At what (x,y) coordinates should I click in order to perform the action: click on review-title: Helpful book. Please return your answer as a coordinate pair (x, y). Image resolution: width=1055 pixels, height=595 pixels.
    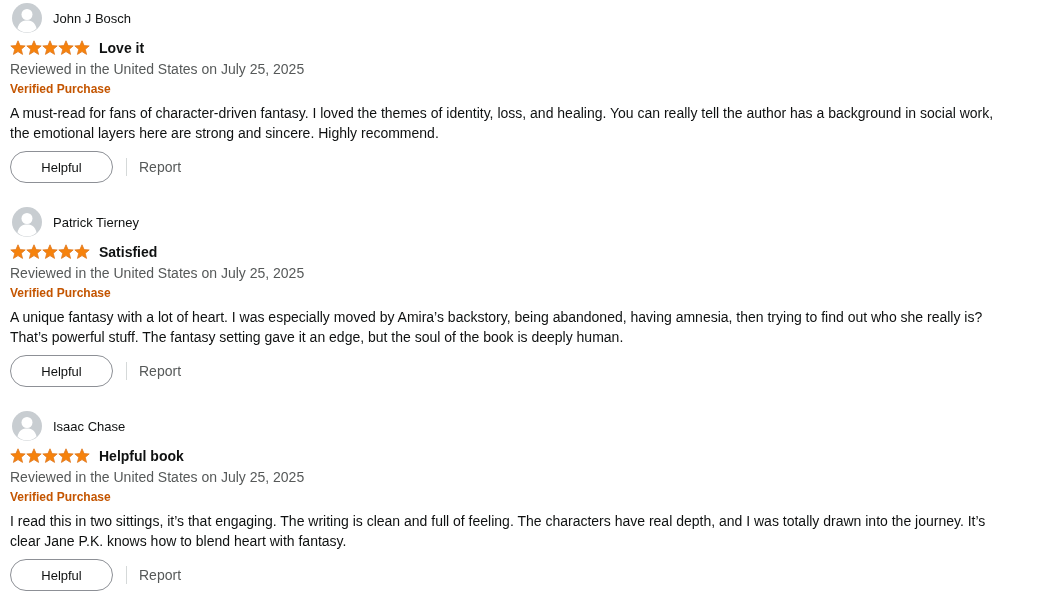
    Looking at the image, I should click on (141, 456).